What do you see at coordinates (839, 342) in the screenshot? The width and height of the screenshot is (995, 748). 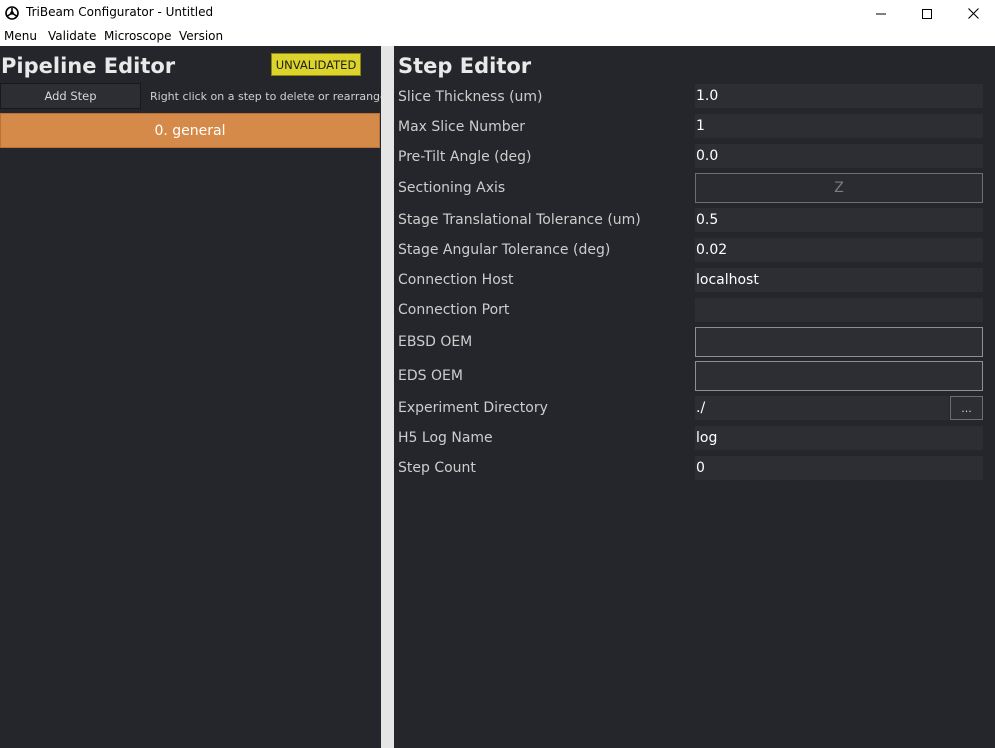 I see `ebsd-oem-input` at bounding box center [839, 342].